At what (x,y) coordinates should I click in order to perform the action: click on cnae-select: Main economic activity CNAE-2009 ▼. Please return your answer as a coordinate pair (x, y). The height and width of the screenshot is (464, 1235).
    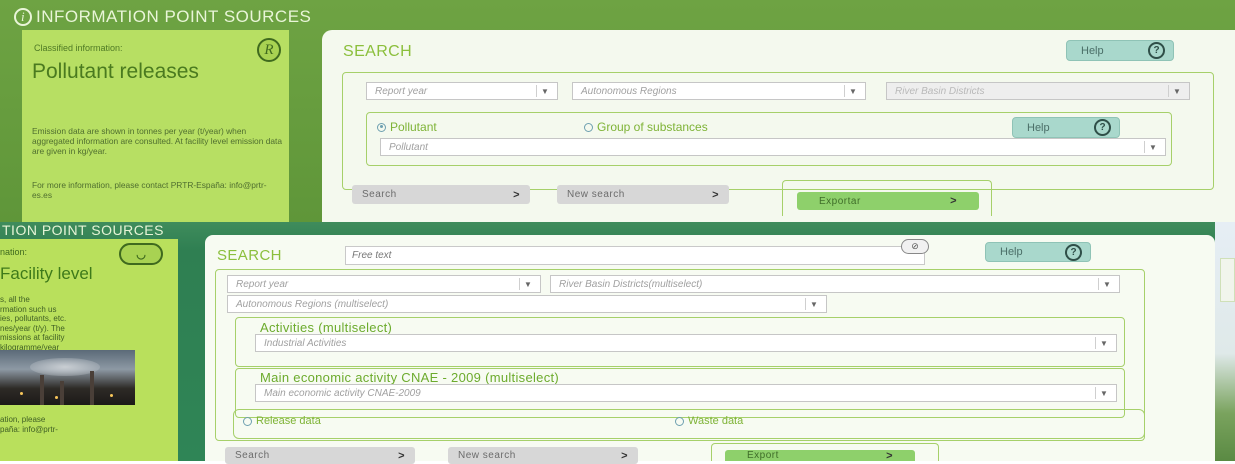
    Looking at the image, I should click on (686, 393).